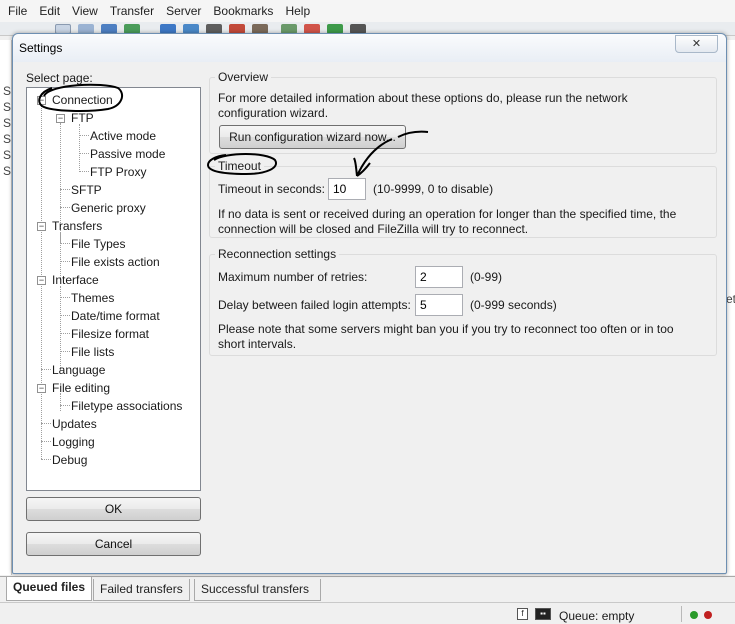 Image resolution: width=735 pixels, height=624 pixels. What do you see at coordinates (110, 334) in the screenshot?
I see `tree-item-filesize-format: Filesize format` at bounding box center [110, 334].